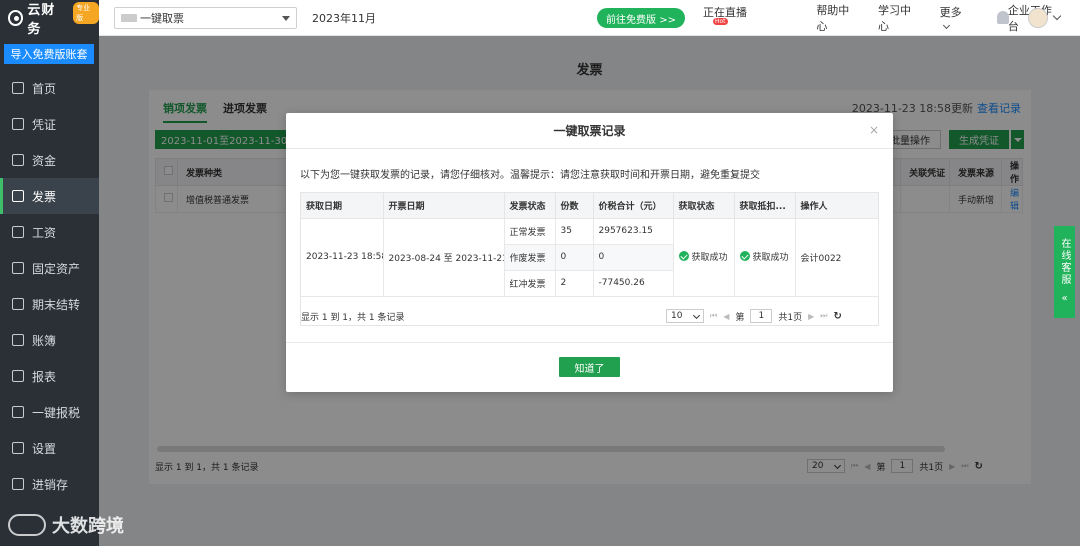  I want to click on cell-count: 0, so click(574, 257).